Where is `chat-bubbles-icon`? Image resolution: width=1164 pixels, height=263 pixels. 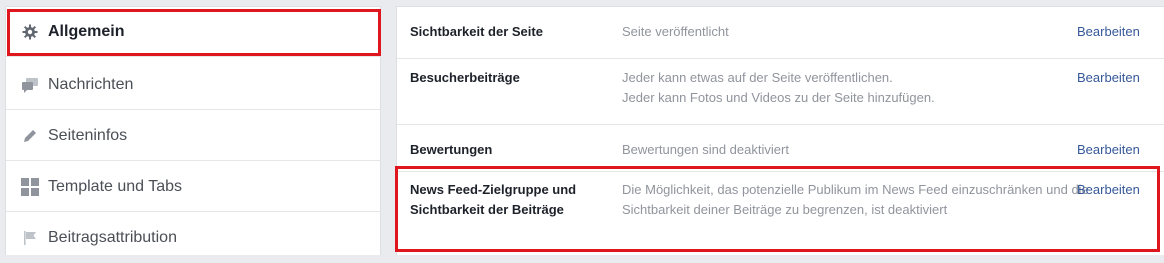
chat-bubbles-icon is located at coordinates (30, 85).